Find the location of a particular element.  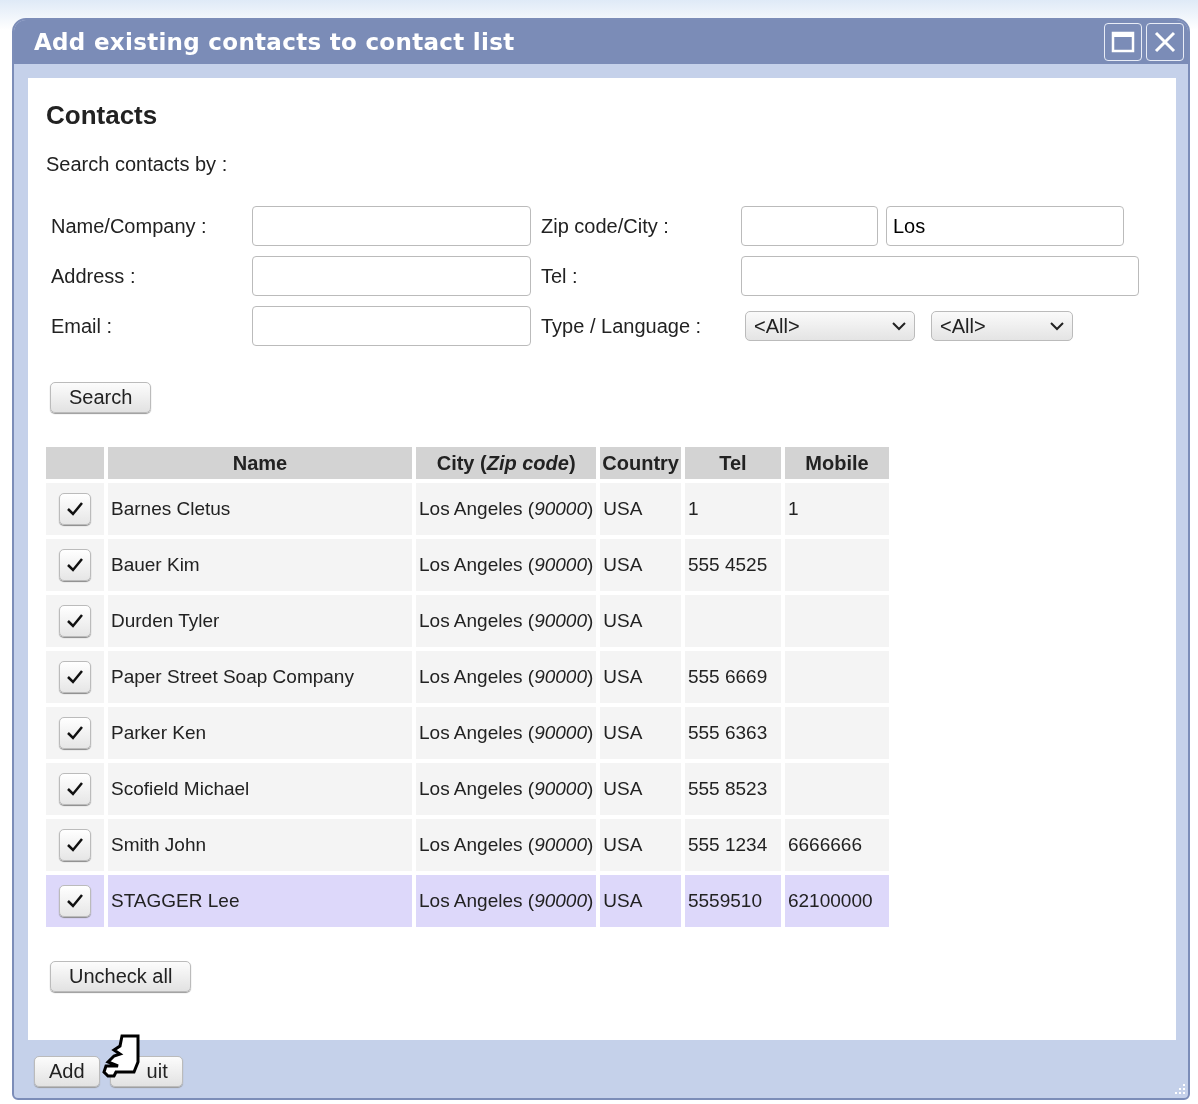

tel-cell: 5559510 is located at coordinates (733, 901).